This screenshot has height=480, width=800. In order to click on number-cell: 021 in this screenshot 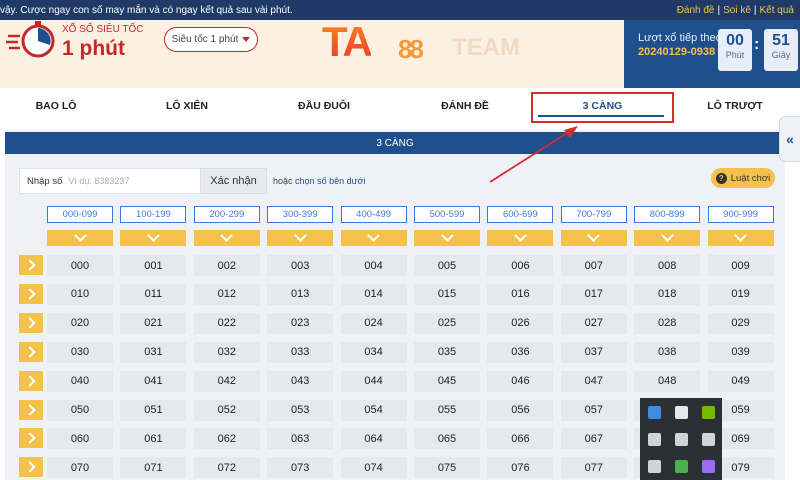, I will do `click(153, 323)`.